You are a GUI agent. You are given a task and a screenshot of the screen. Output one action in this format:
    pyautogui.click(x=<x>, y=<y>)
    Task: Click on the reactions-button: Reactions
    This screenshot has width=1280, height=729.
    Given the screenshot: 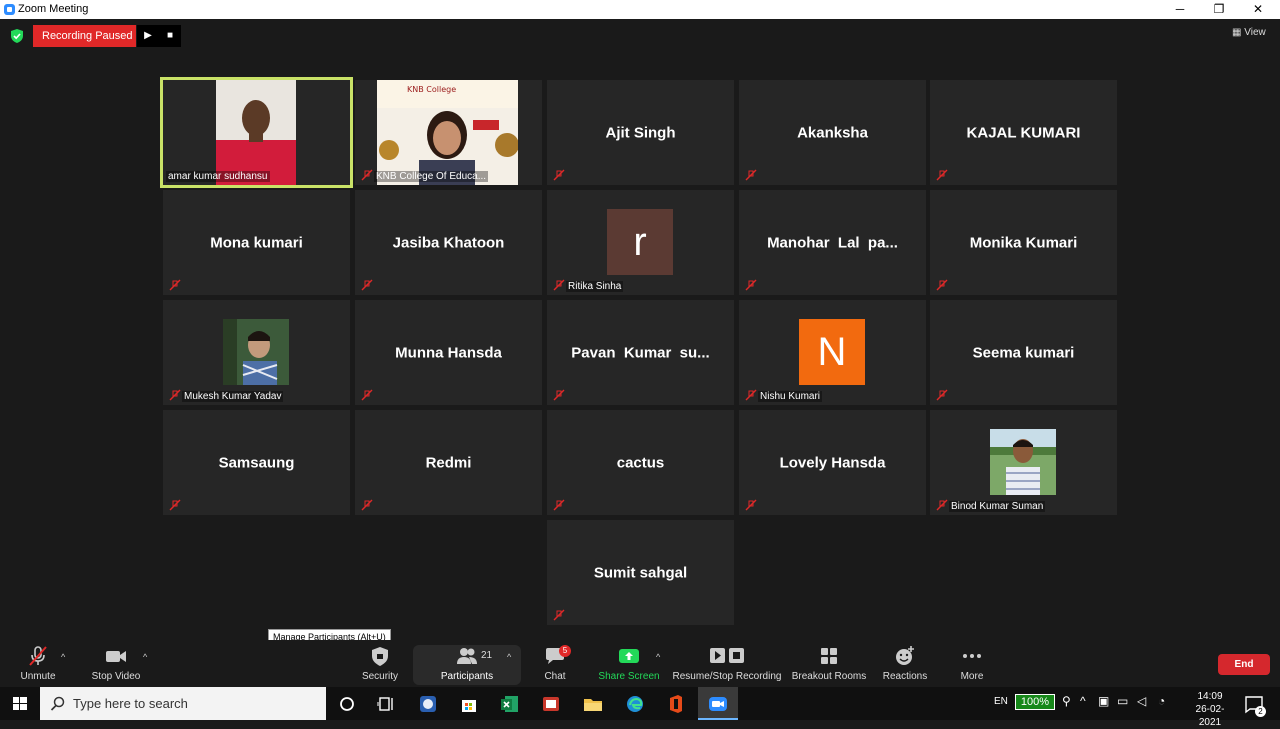 What is the action you would take?
    pyautogui.click(x=905, y=663)
    